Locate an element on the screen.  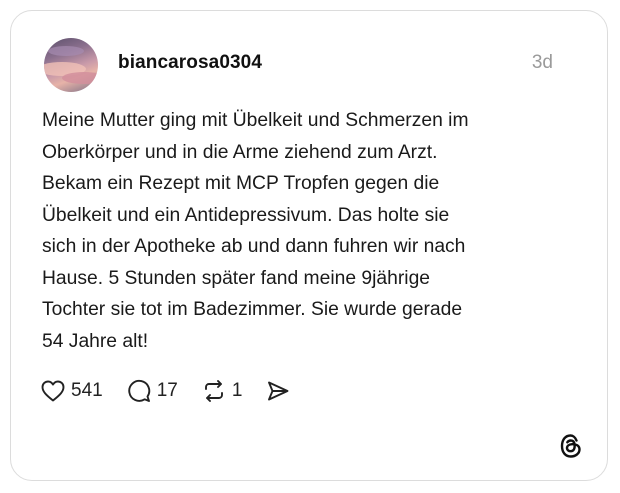
repost-count: 1 is located at coordinates (237, 390).